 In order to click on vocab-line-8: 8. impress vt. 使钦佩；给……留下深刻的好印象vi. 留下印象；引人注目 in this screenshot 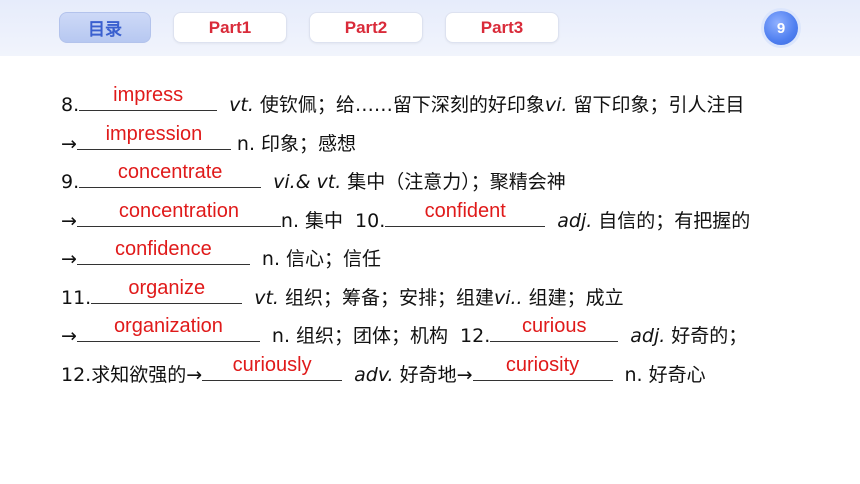, I will do `click(451, 104)`.